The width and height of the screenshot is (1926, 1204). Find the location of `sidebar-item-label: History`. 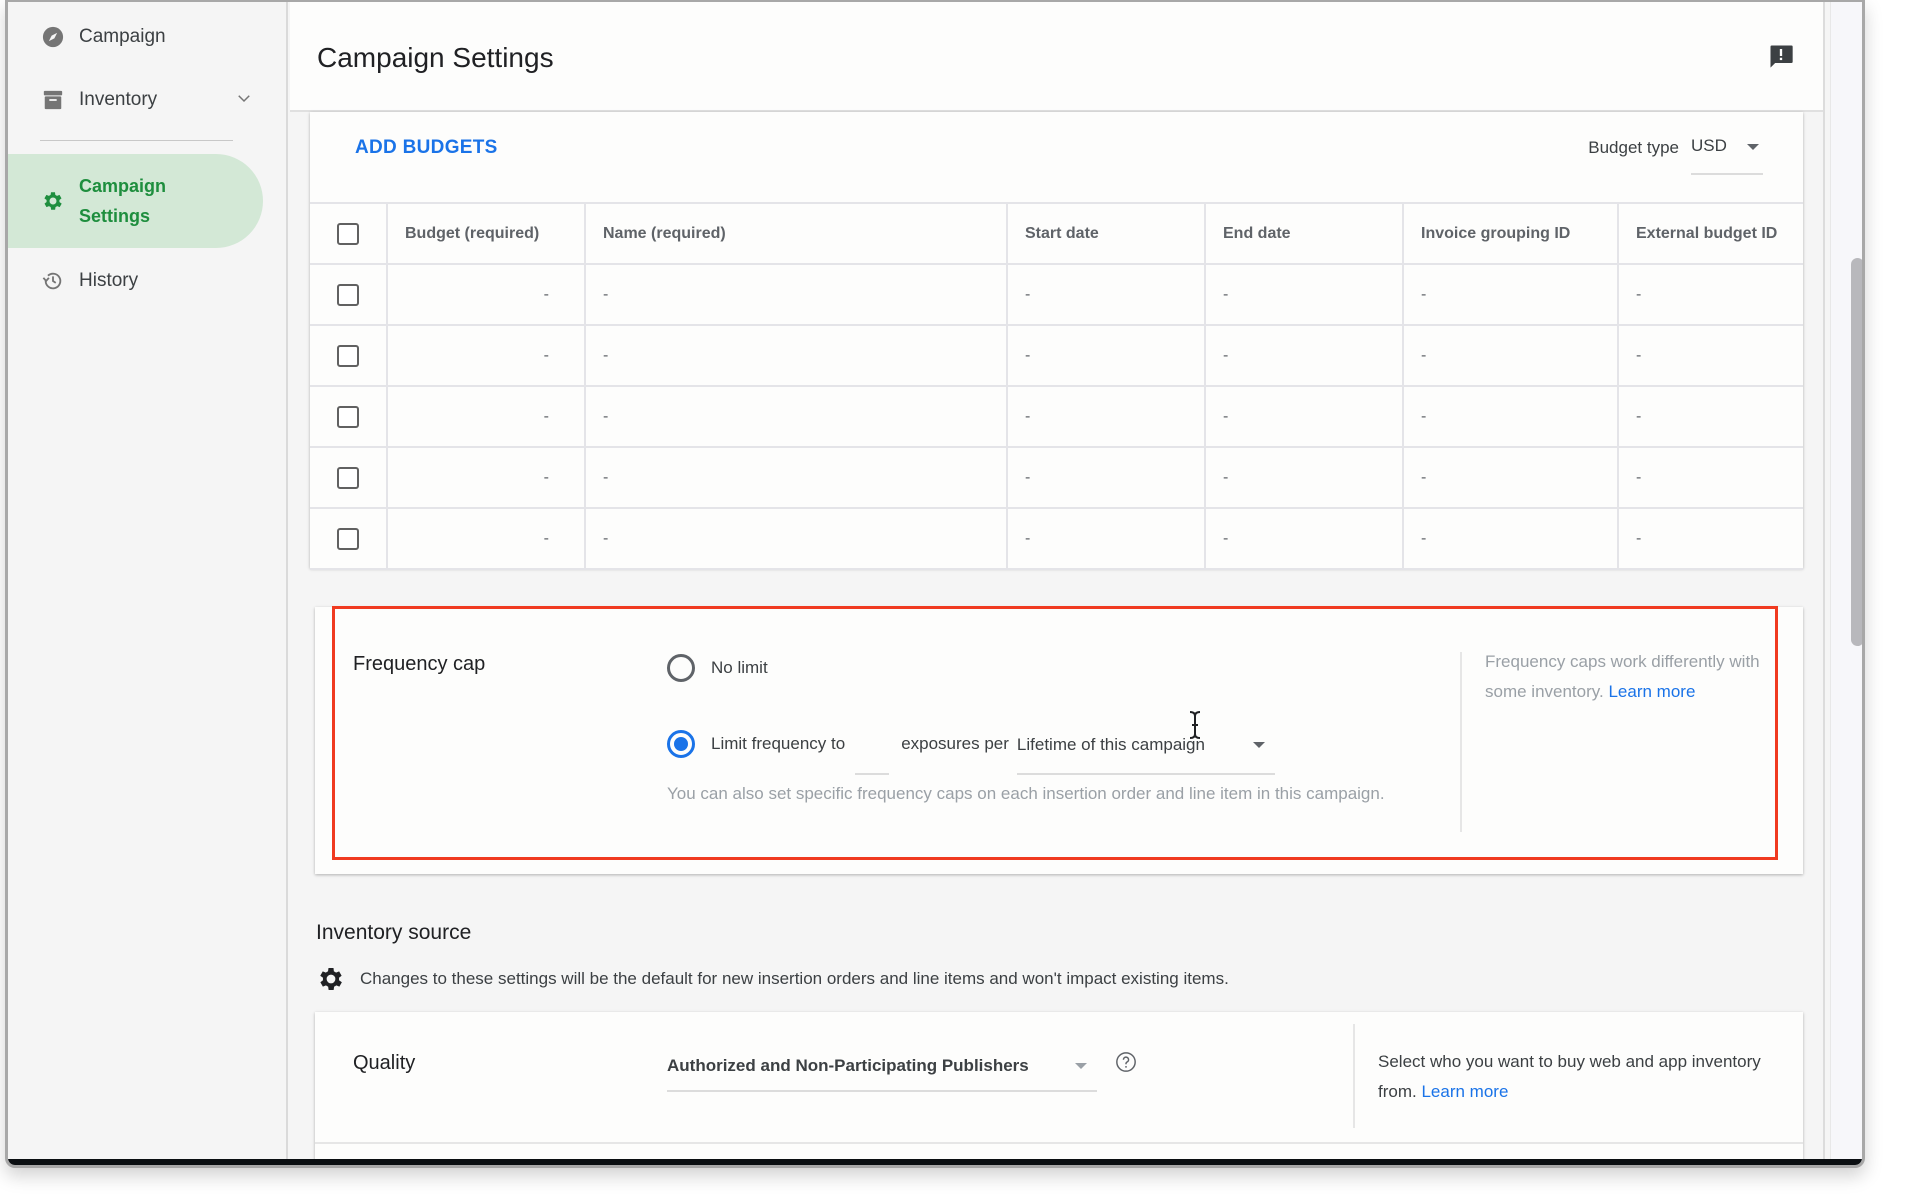

sidebar-item-label: History is located at coordinates (109, 280).